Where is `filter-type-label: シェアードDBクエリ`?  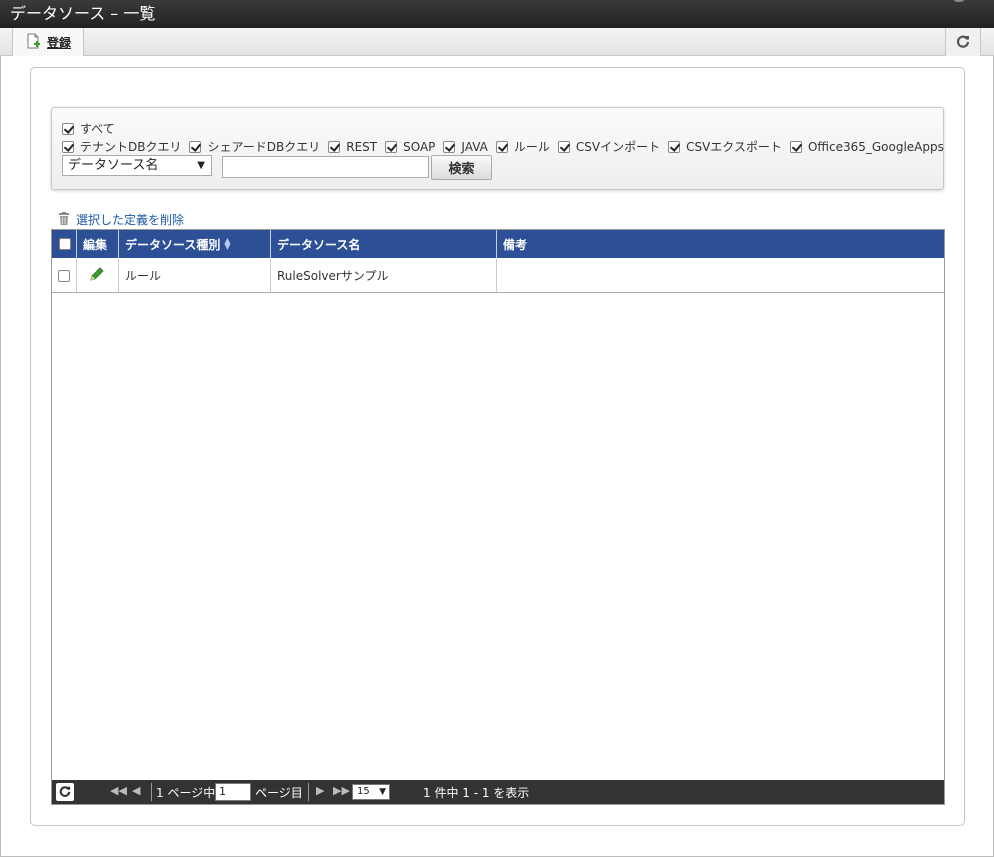
filter-type-label: シェアードDBクエリ is located at coordinates (264, 147).